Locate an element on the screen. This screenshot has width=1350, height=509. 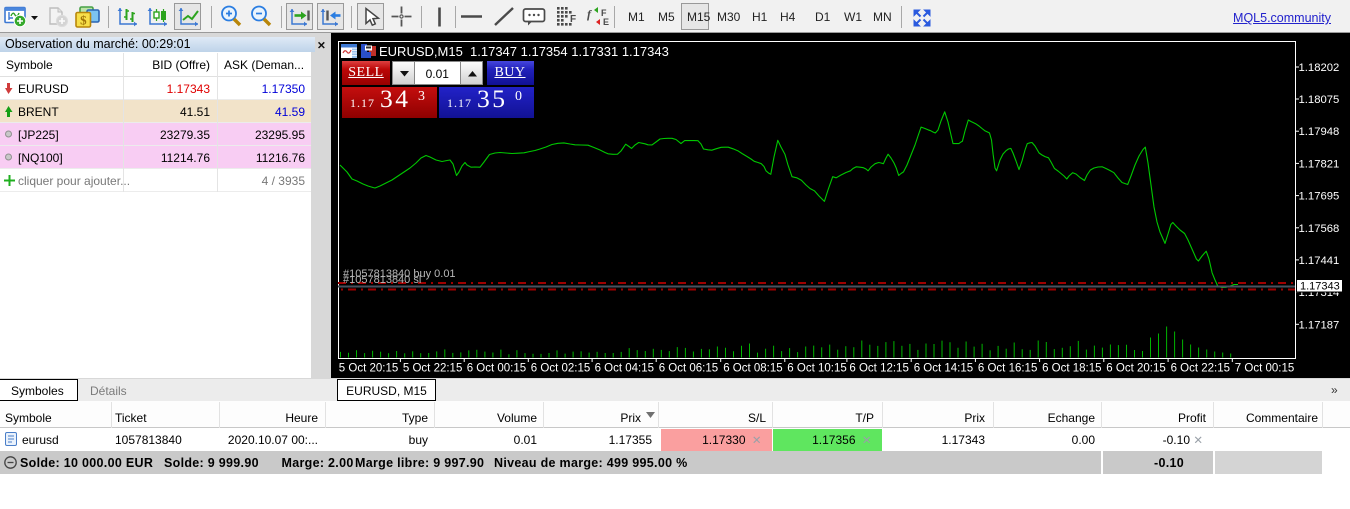
svg-text: 6 Oct 10:15 is located at coordinates (816, 369).